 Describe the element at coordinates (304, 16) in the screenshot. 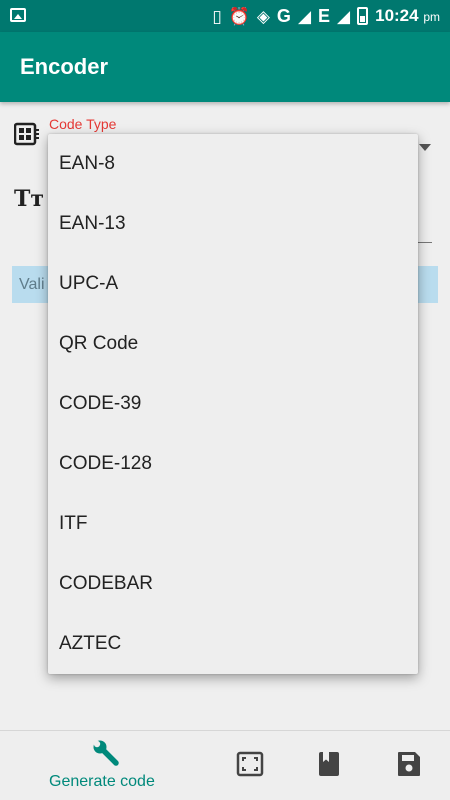

I see `signal-icon: ◢` at that location.